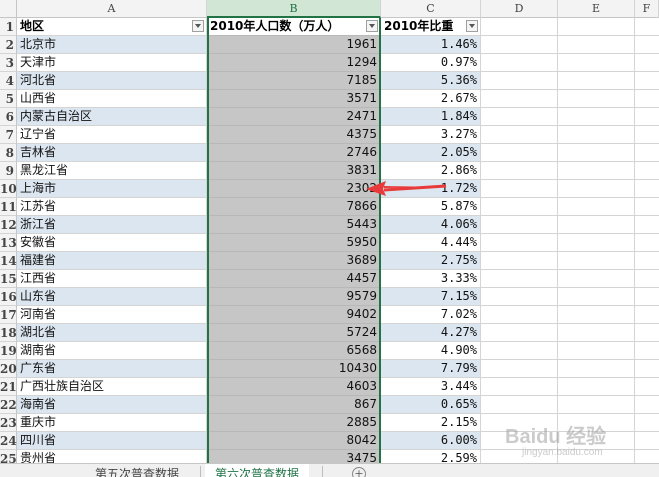  I want to click on row-header: 14, so click(8, 261).